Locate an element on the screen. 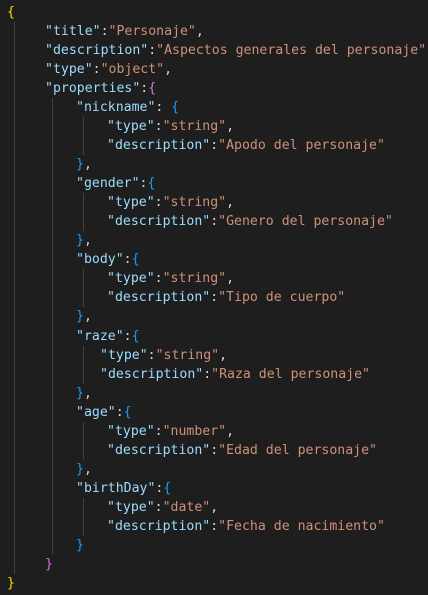 The height and width of the screenshot is (595, 428). code-line: "properties":{ is located at coordinates (100, 88).